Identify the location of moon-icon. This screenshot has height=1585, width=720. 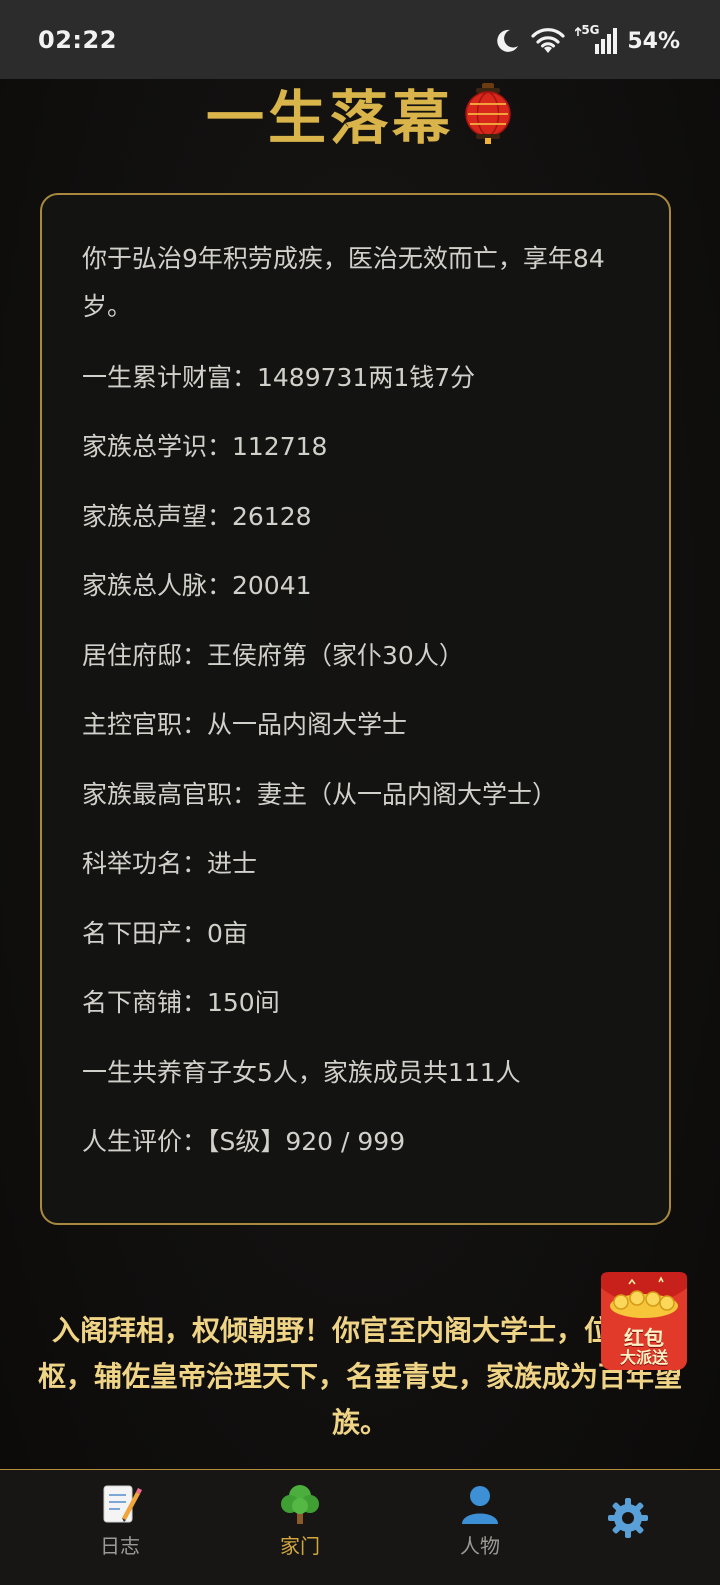
(508, 40).